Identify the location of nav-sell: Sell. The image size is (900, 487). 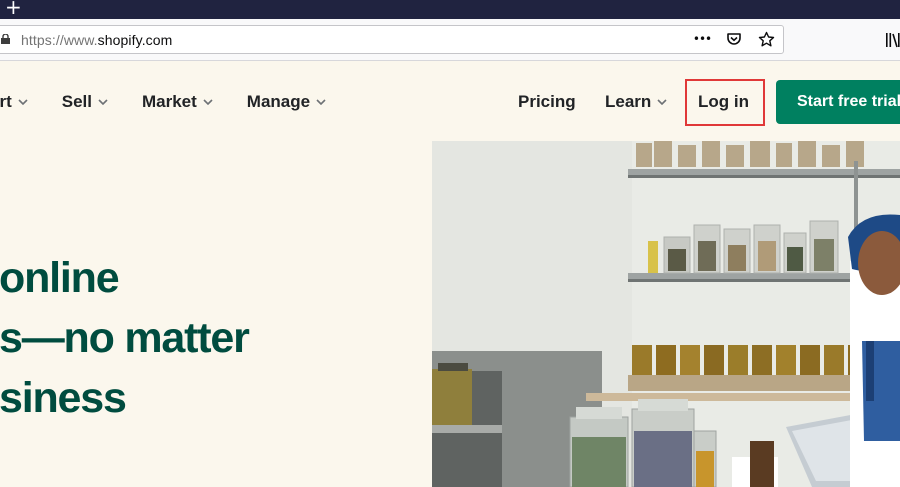
(85, 102).